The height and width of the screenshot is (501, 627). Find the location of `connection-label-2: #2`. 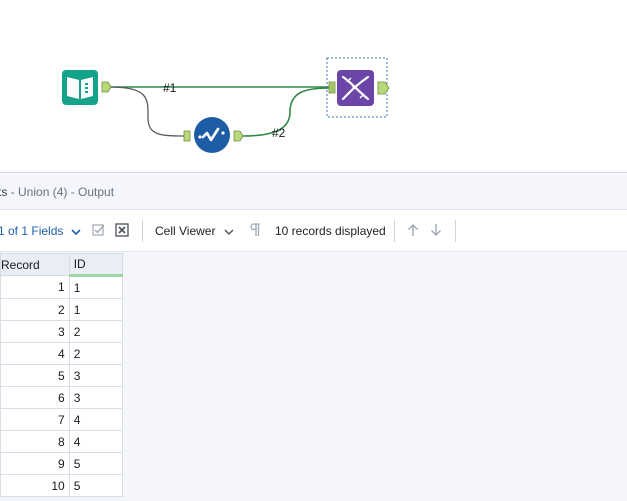

connection-label-2: #2 is located at coordinates (279, 133).